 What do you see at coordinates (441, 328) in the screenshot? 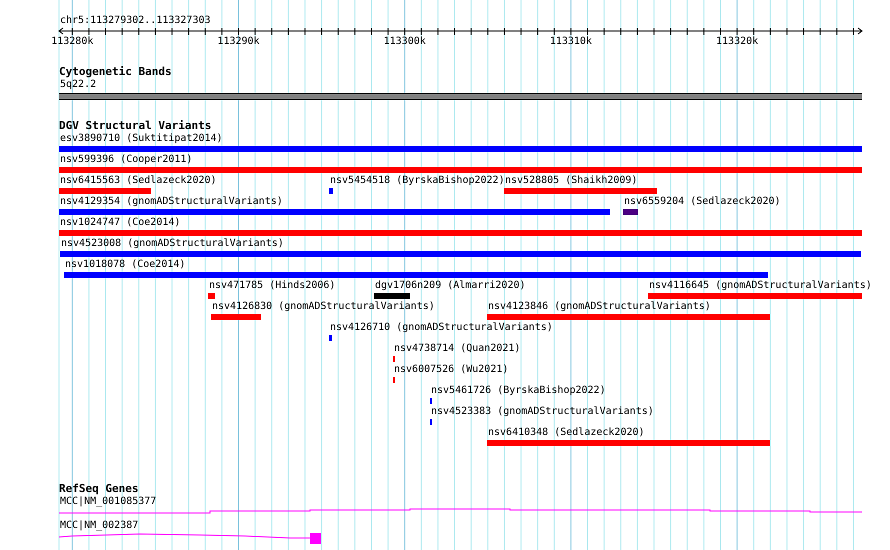
I see `variant-label: nsv4126710 (gnomADStructuralVariants)` at bounding box center [441, 328].